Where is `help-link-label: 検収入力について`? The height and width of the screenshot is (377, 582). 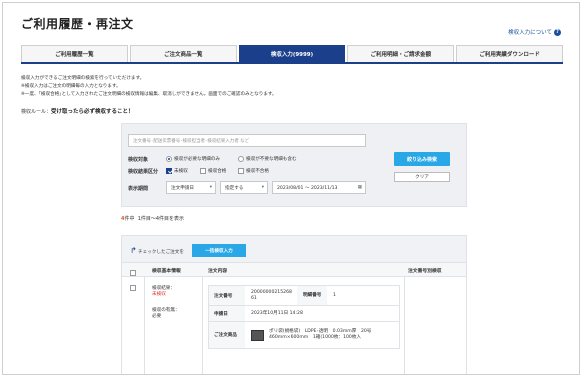 help-link-label: 検収入力について is located at coordinates (530, 32).